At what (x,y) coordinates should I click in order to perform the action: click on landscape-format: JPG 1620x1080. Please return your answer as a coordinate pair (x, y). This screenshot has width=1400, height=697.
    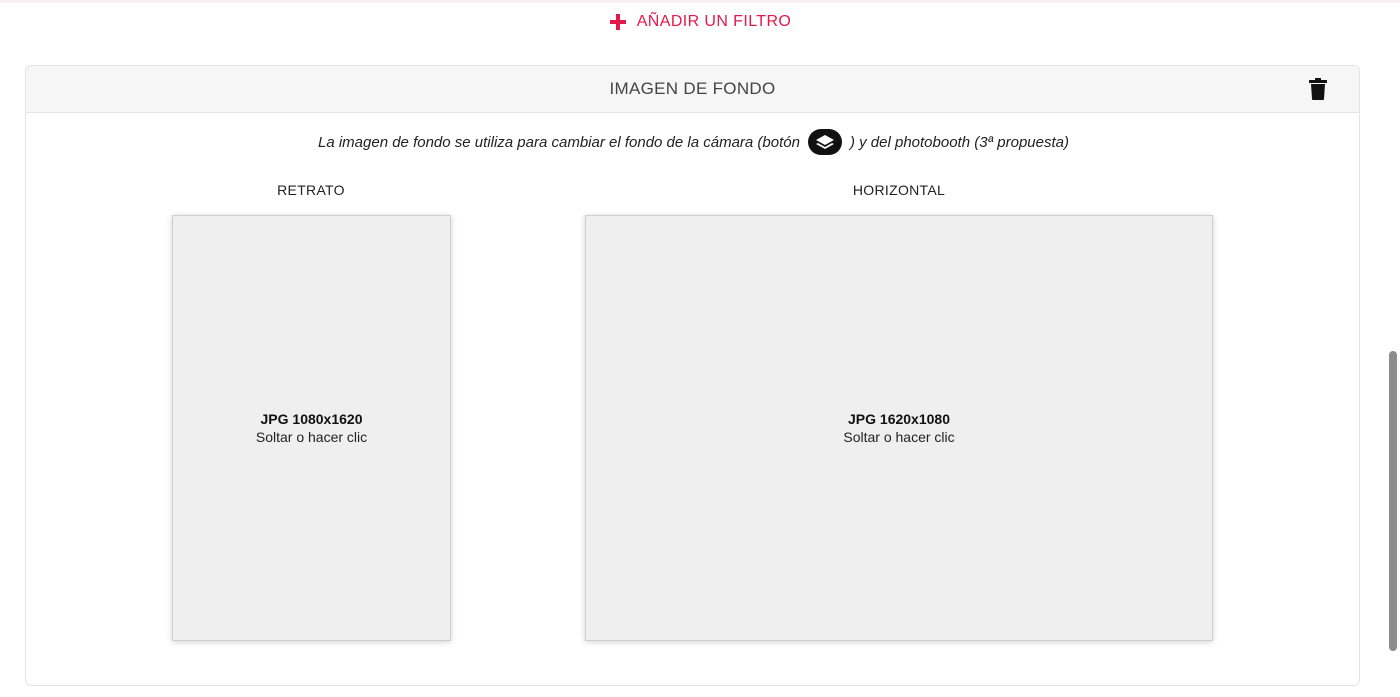
    Looking at the image, I should click on (899, 419).